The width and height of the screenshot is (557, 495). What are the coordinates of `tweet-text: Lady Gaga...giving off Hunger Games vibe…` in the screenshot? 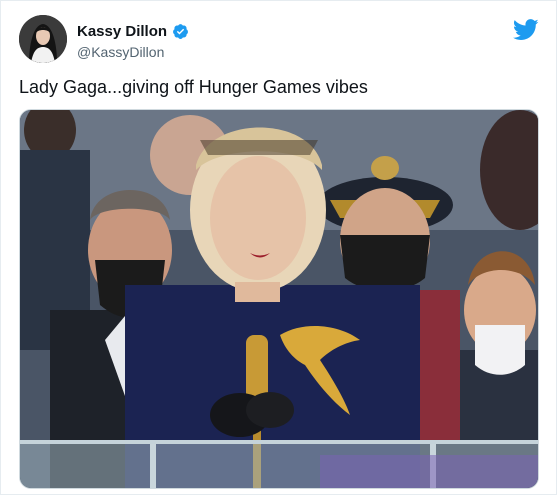 It's located at (193, 87).